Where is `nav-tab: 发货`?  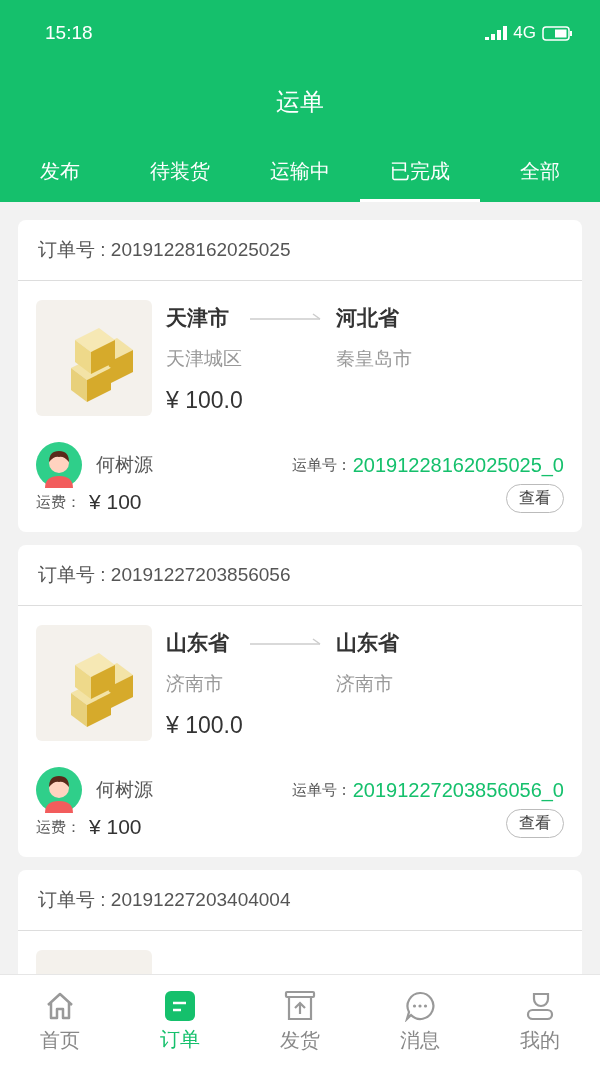 nav-tab: 发货 is located at coordinates (300, 1021).